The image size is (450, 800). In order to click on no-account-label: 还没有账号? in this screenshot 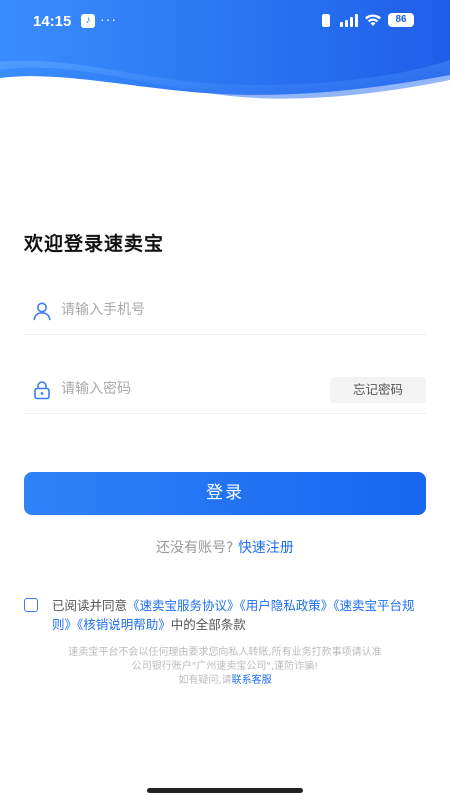, I will do `click(195, 548)`.